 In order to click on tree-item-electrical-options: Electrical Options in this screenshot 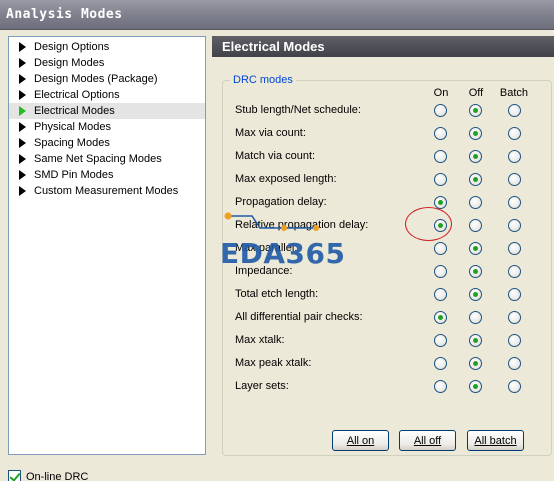, I will do `click(107, 95)`.